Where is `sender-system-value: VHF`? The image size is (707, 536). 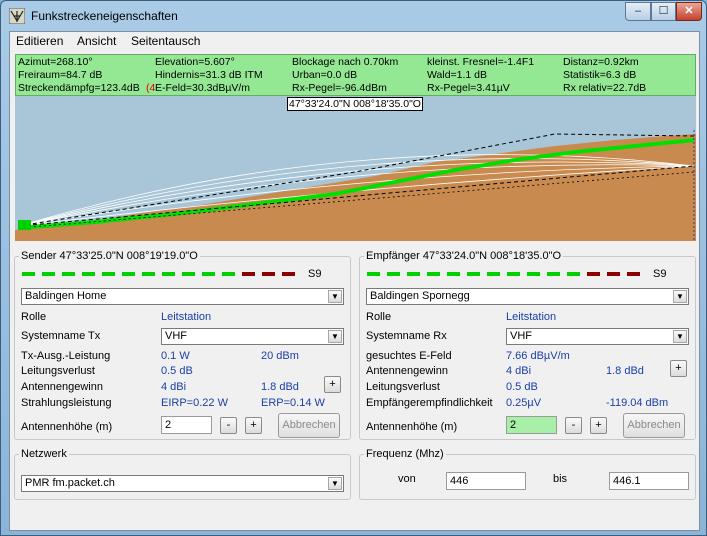
sender-system-value: VHF is located at coordinates (176, 336).